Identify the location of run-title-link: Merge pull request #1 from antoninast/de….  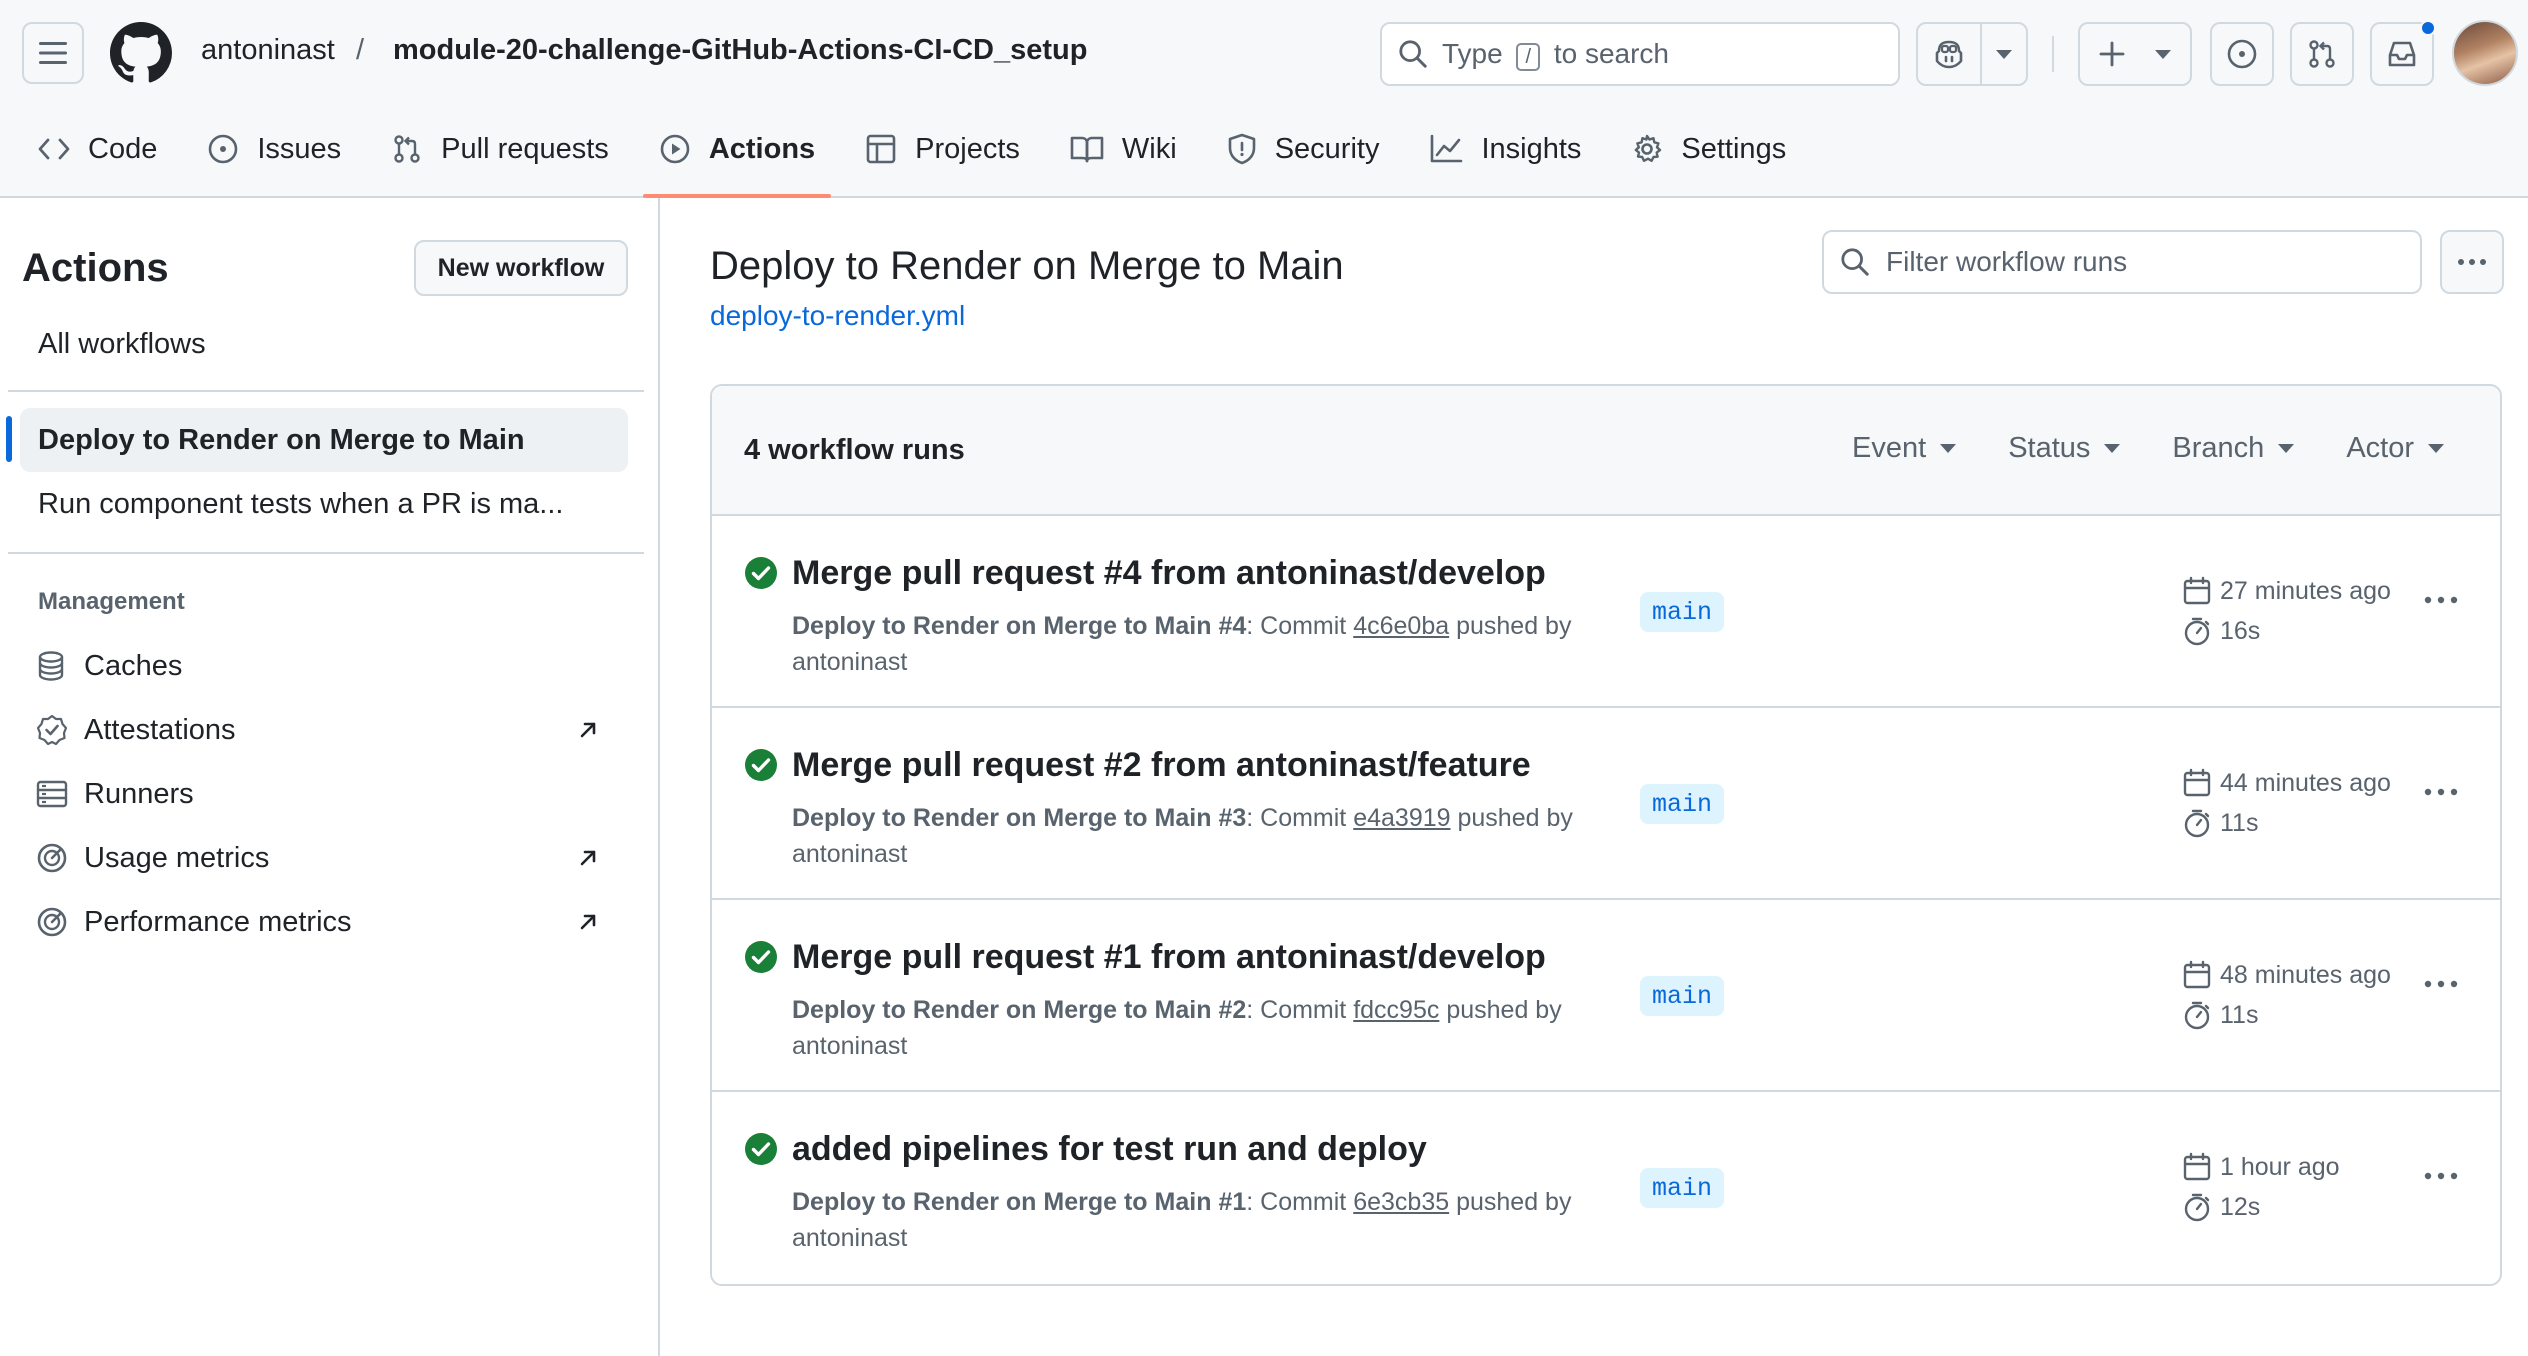
(1169, 957).